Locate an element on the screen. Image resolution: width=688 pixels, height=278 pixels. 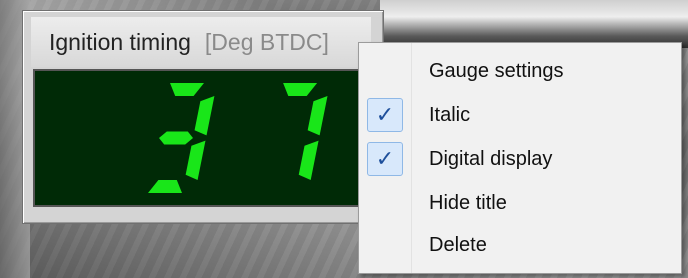
menu-item-label: Hide title is located at coordinates (468, 202).